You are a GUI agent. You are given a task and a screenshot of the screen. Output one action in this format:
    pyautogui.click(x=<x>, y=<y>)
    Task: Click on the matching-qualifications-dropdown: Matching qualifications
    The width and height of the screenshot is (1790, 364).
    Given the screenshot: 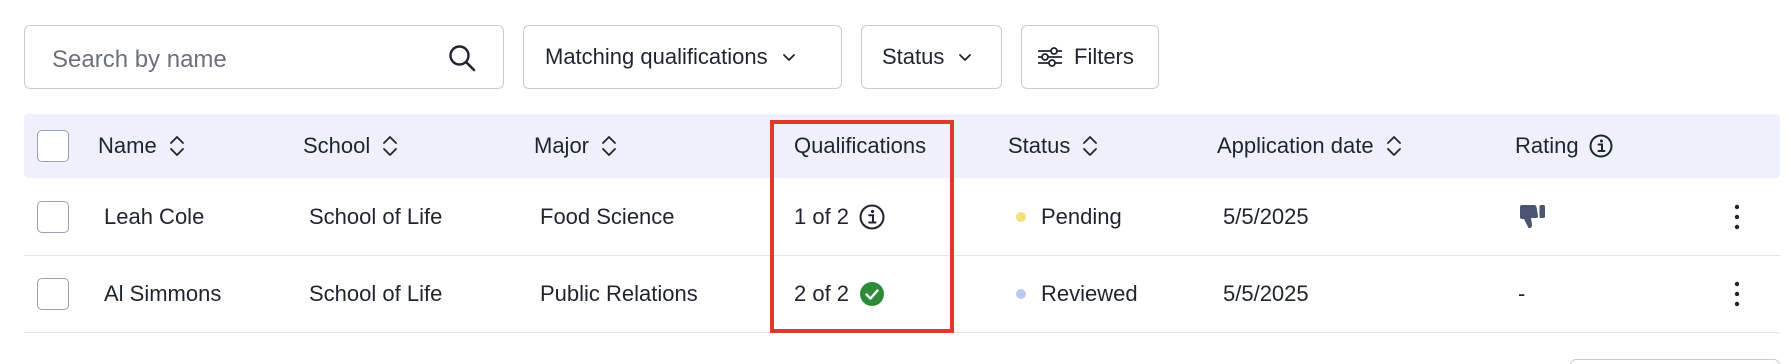 What is the action you would take?
    pyautogui.click(x=682, y=57)
    